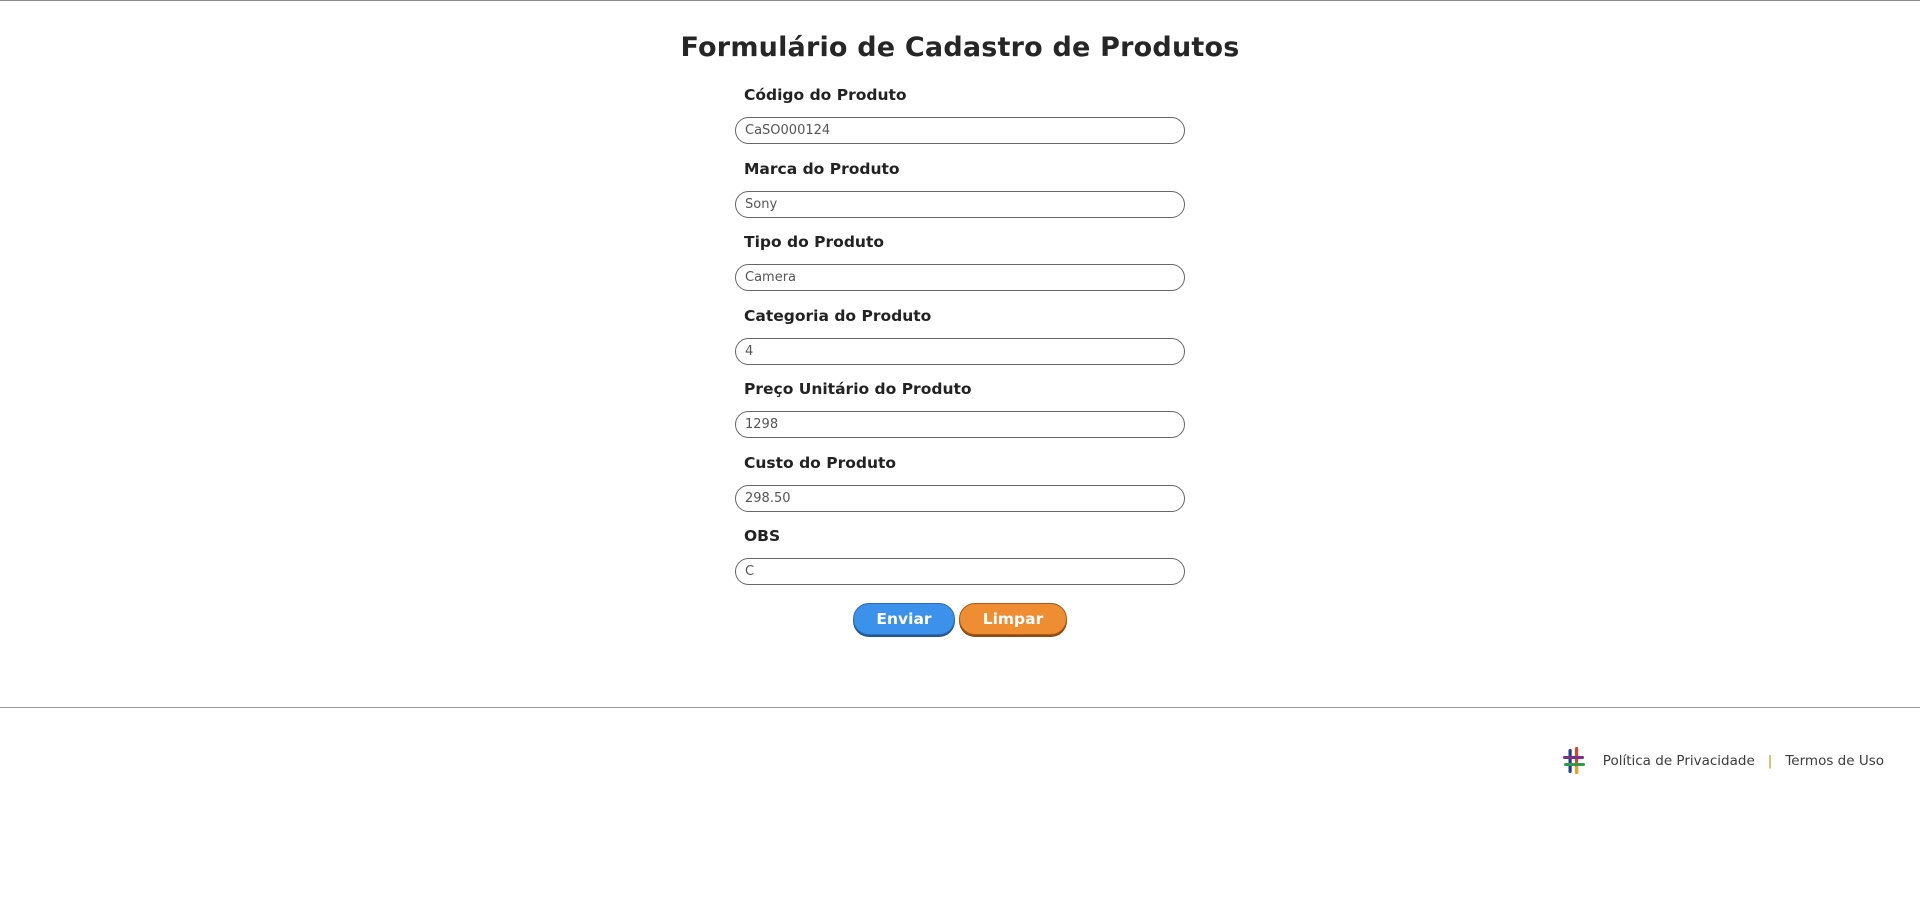  I want to click on product-cost-input, so click(960, 498).